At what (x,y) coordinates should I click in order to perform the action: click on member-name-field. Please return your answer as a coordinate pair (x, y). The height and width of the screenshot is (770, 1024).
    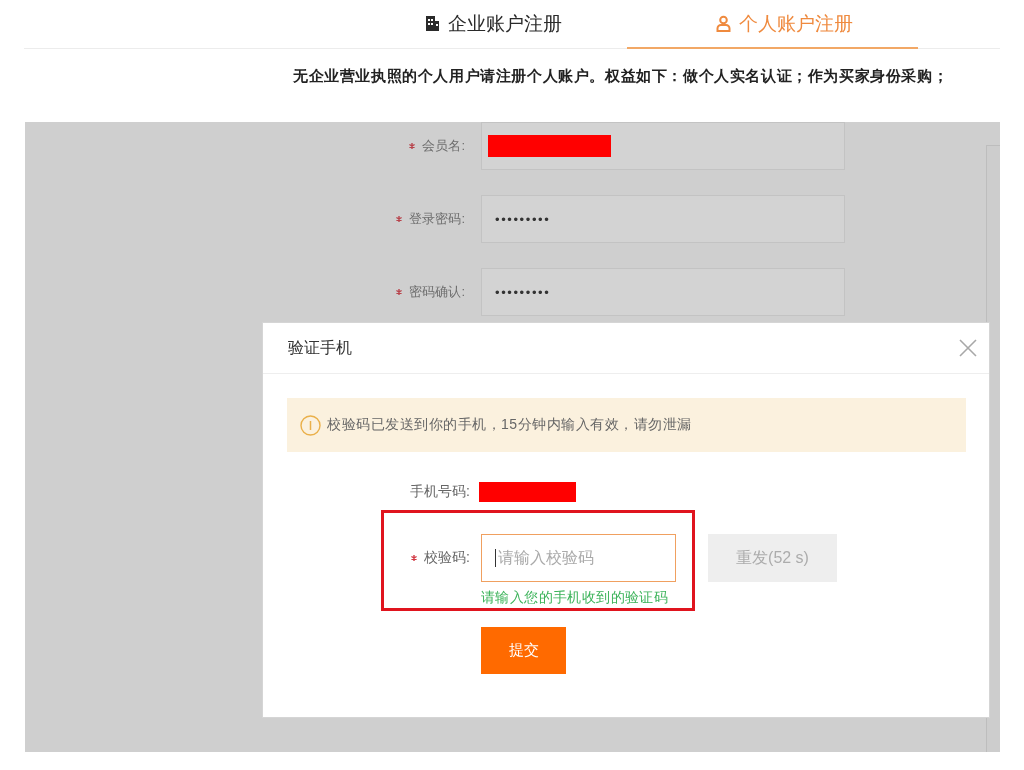
    Looking at the image, I should click on (663, 146).